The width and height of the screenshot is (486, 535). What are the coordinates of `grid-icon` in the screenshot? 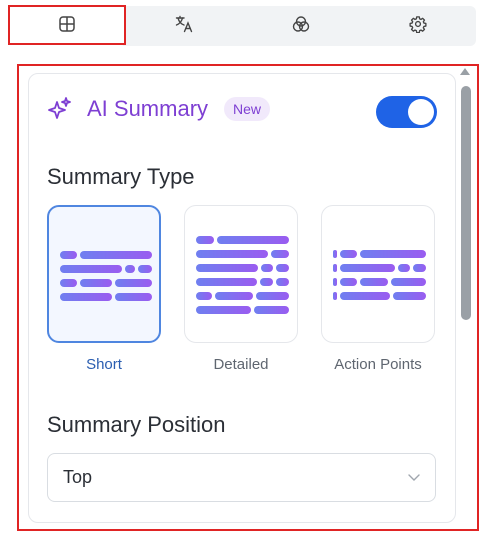 It's located at (67, 26).